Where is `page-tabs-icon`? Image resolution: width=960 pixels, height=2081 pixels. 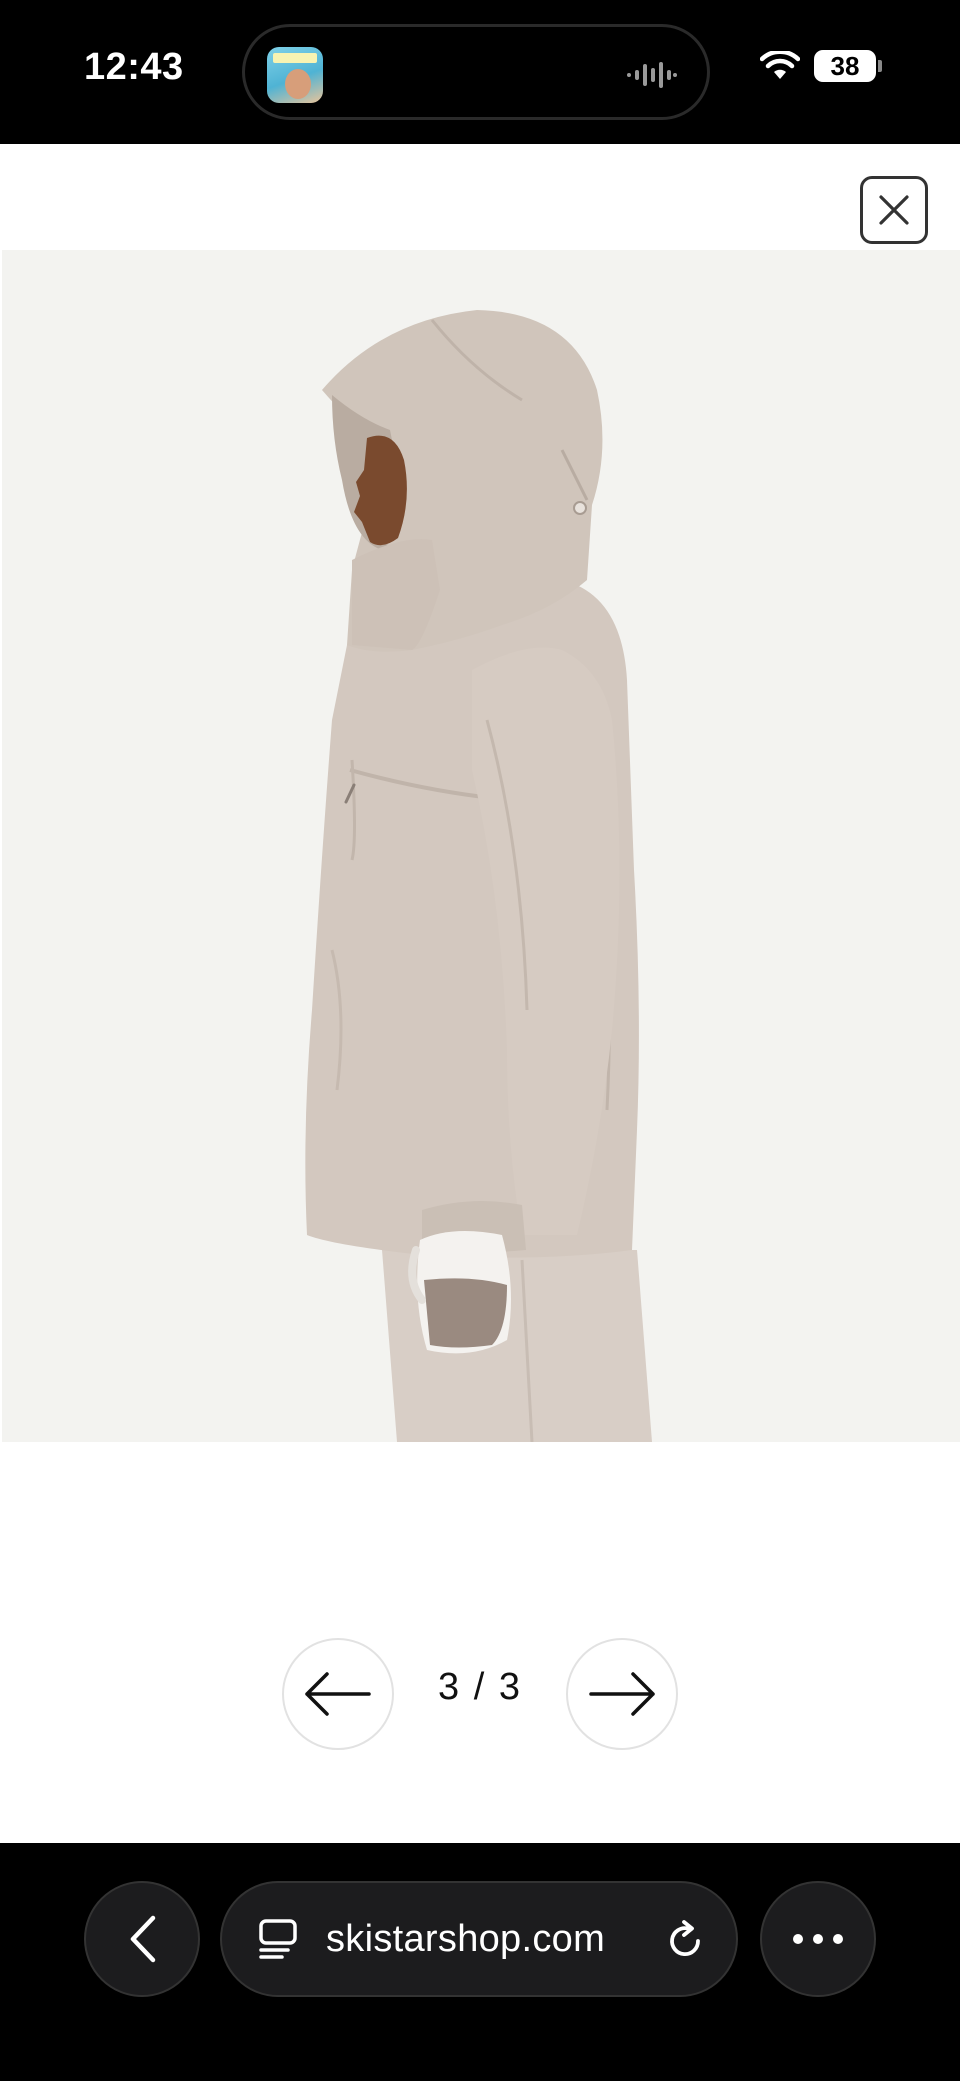
page-tabs-icon is located at coordinates (278, 1939).